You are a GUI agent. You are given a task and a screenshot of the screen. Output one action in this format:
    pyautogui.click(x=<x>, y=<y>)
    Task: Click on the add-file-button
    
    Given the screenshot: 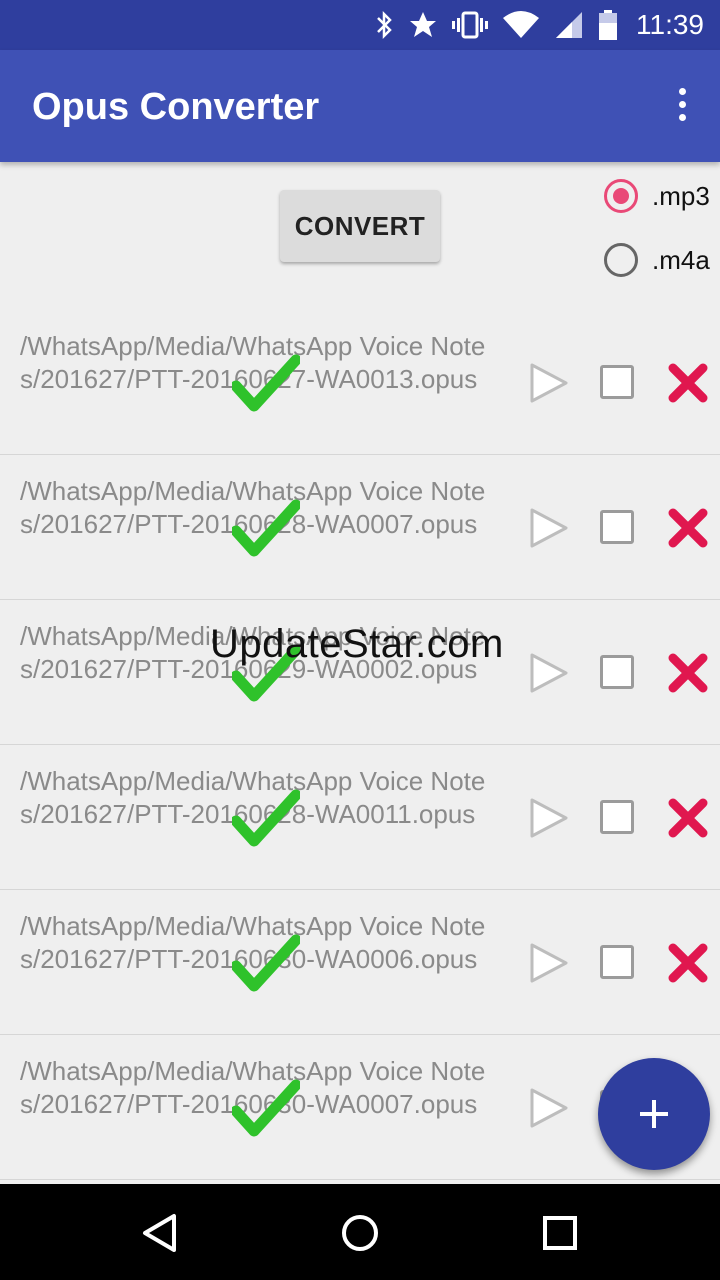 What is the action you would take?
    pyautogui.click(x=654, y=1114)
    